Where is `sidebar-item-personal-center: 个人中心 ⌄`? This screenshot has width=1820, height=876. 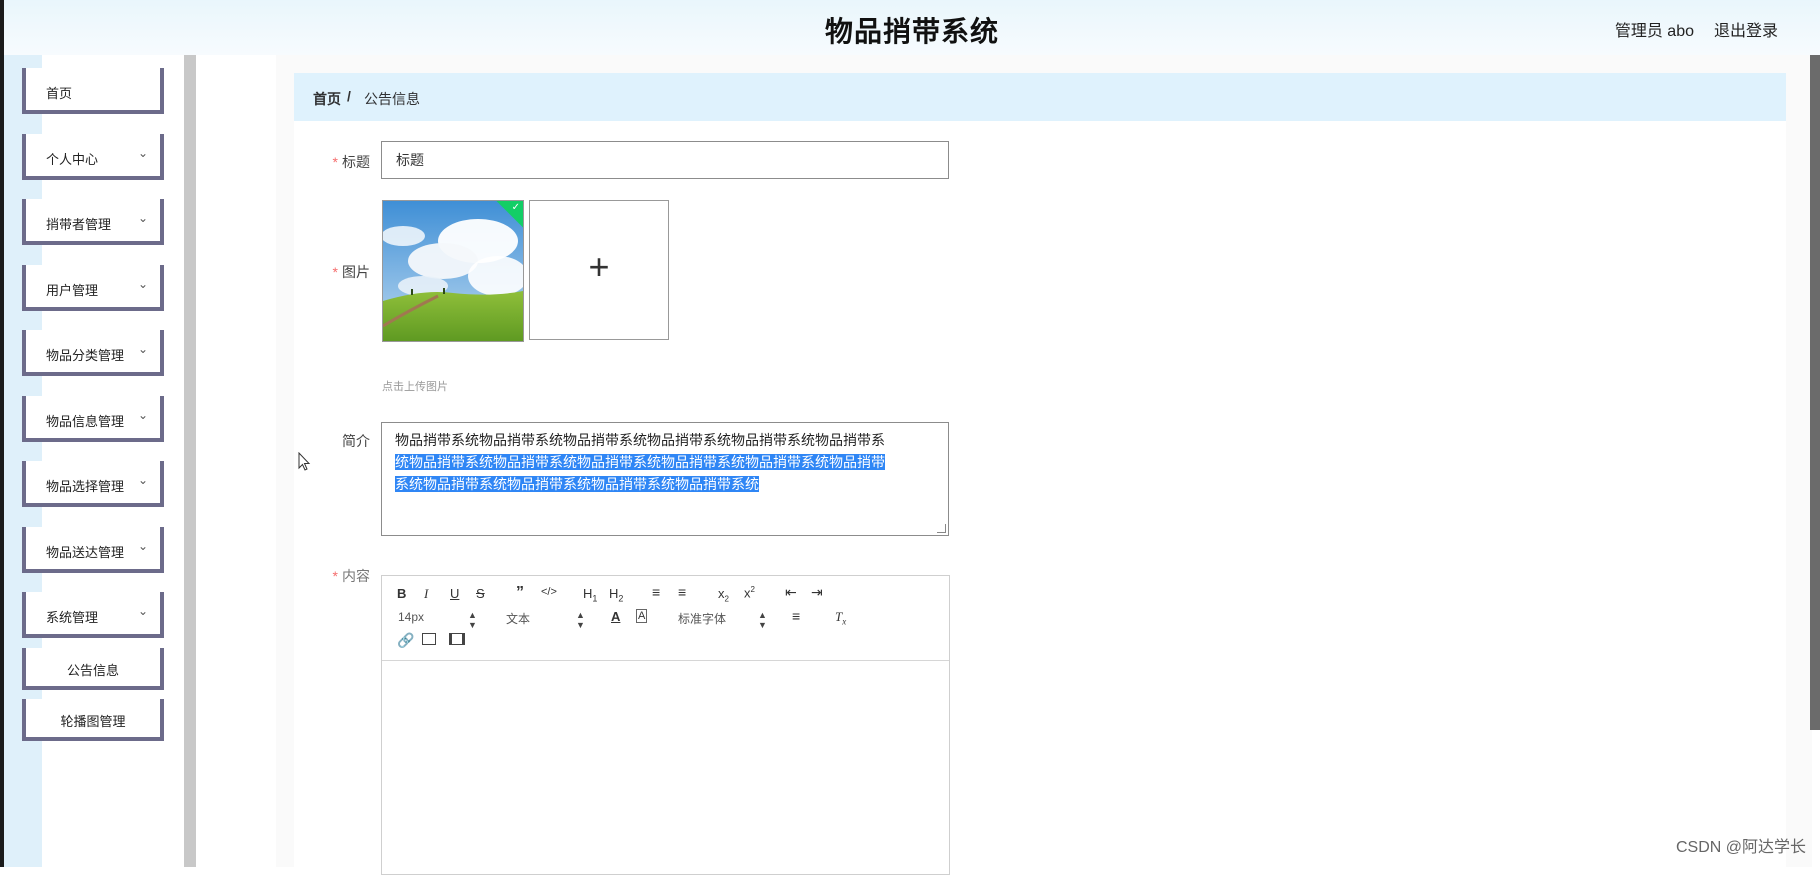
sidebar-item-personal-center: 个人中心 ⌄ is located at coordinates (93, 156).